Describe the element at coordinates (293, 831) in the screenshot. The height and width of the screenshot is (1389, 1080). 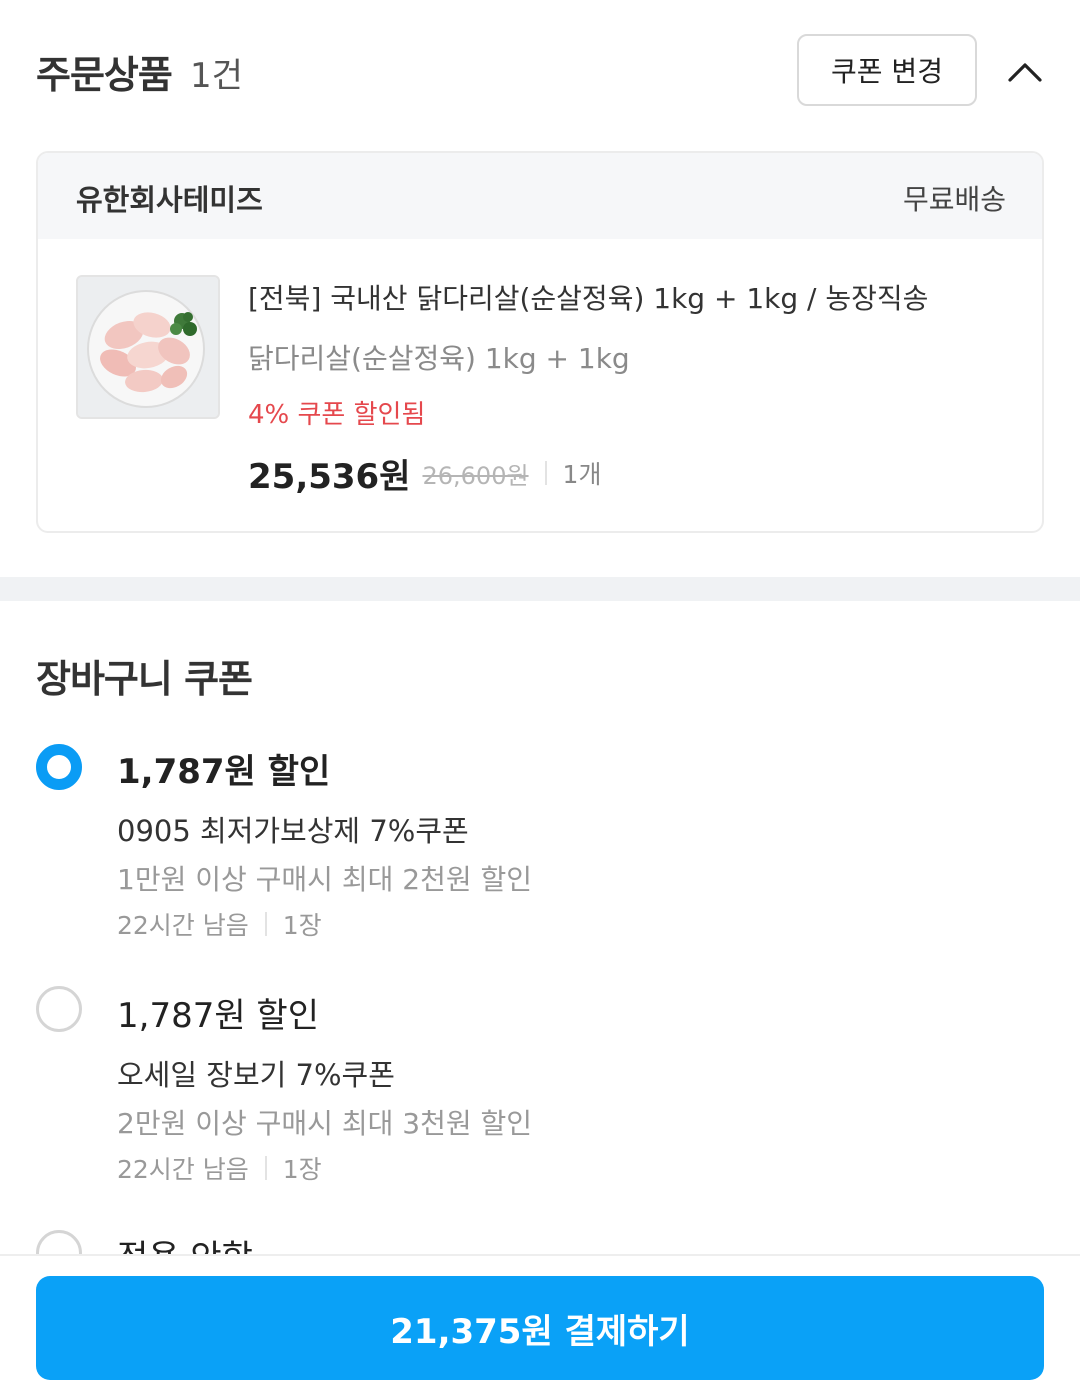
I see `coupon-name: 0905 최저가보상제 7%쿠폰` at that location.